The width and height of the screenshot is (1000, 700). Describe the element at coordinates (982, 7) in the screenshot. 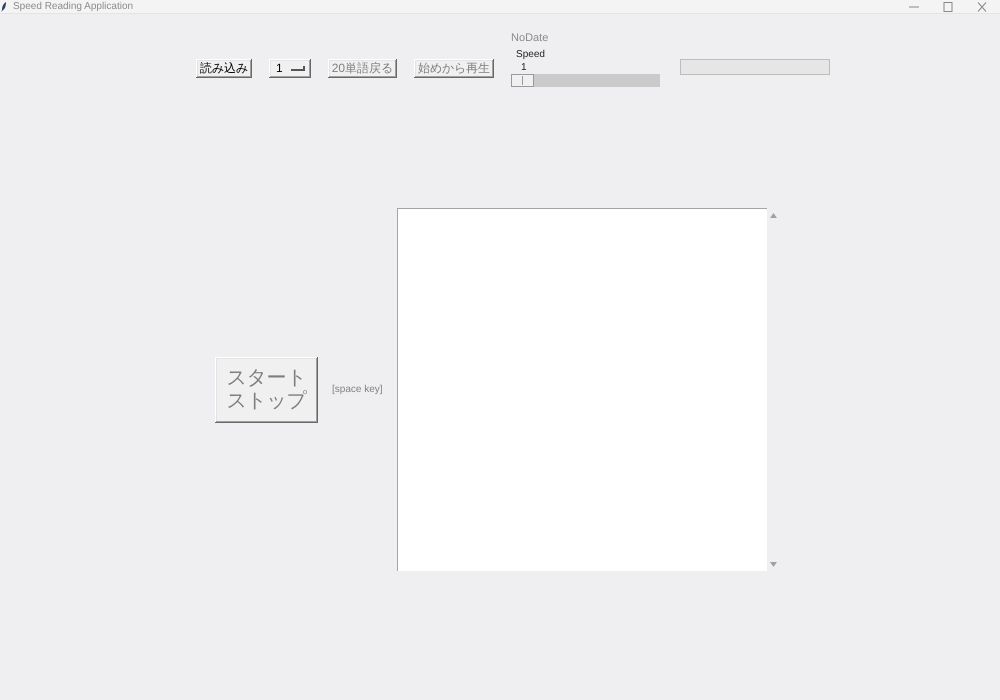

I see `close-icon` at that location.